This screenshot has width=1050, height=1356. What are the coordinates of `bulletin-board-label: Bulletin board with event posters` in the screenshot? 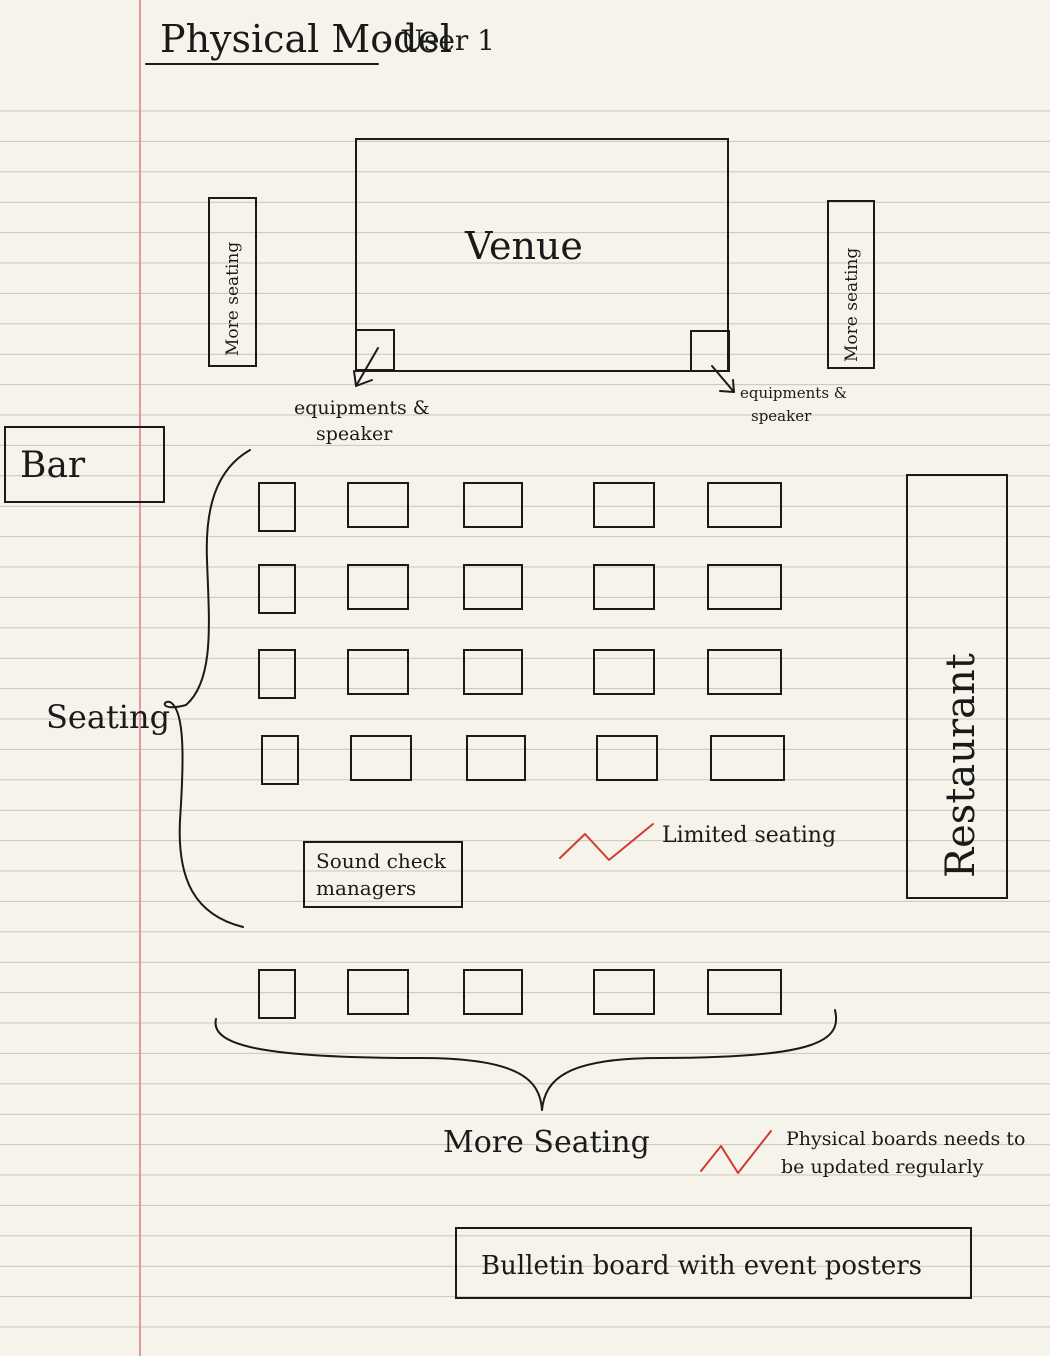 It's located at (701, 1266).